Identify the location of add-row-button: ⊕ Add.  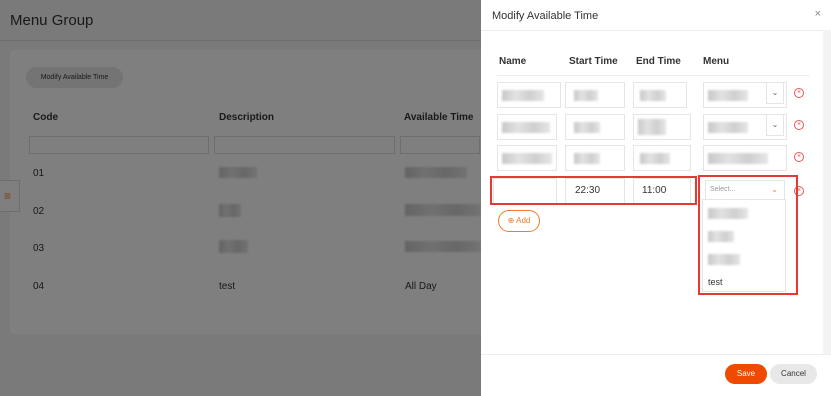
(519, 221).